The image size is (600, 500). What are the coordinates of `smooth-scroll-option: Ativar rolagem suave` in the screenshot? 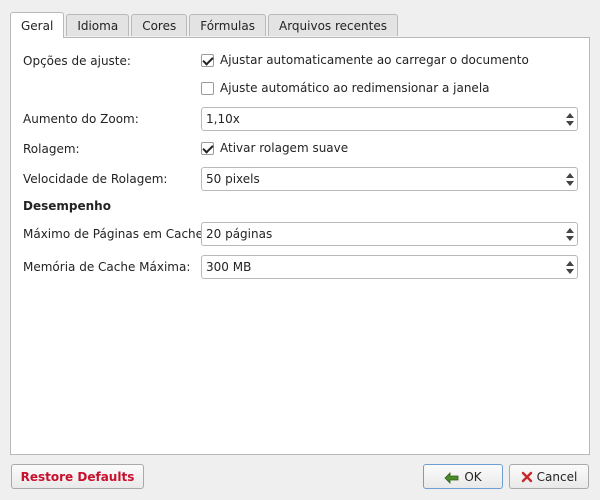 It's located at (274, 148).